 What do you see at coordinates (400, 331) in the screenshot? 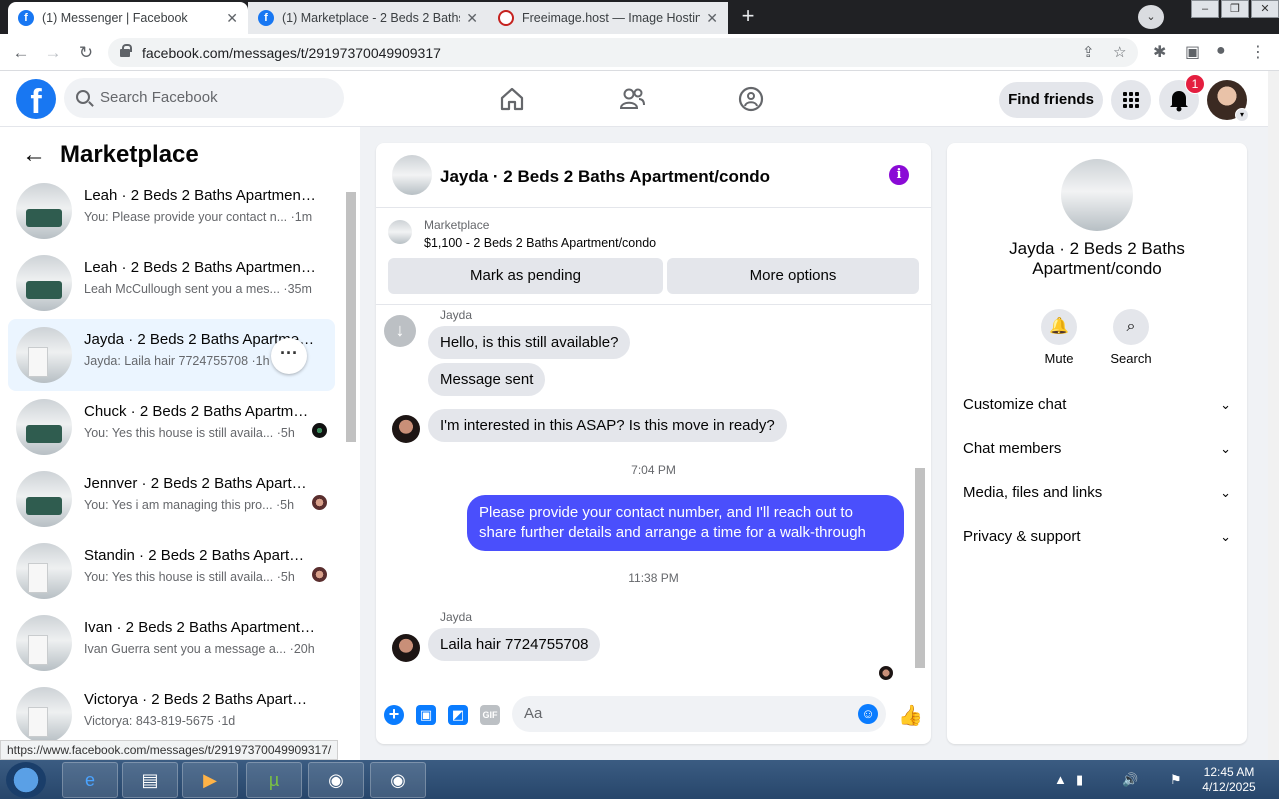
I see `arrow-down-icon: ↓` at bounding box center [400, 331].